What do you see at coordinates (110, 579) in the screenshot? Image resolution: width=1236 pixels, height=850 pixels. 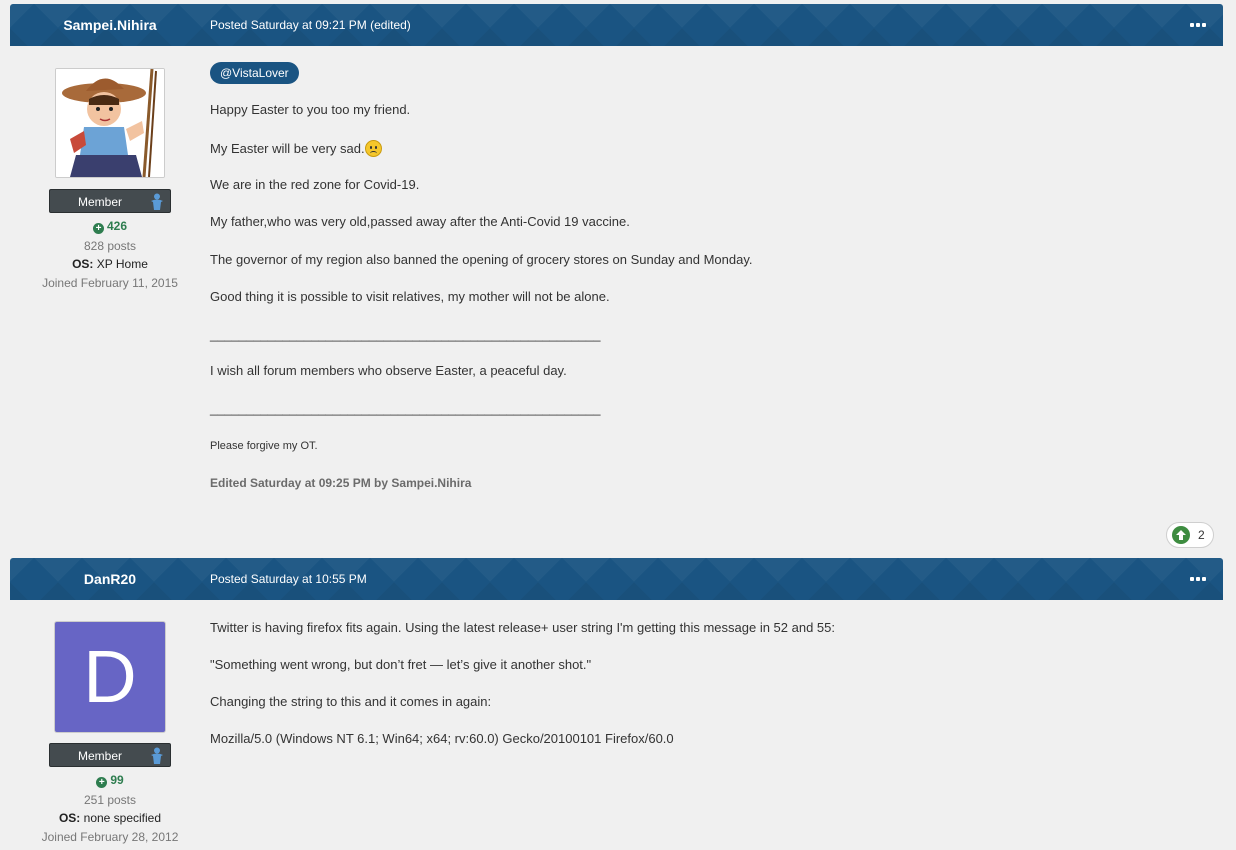 I see `author-name-link: DanR20` at bounding box center [110, 579].